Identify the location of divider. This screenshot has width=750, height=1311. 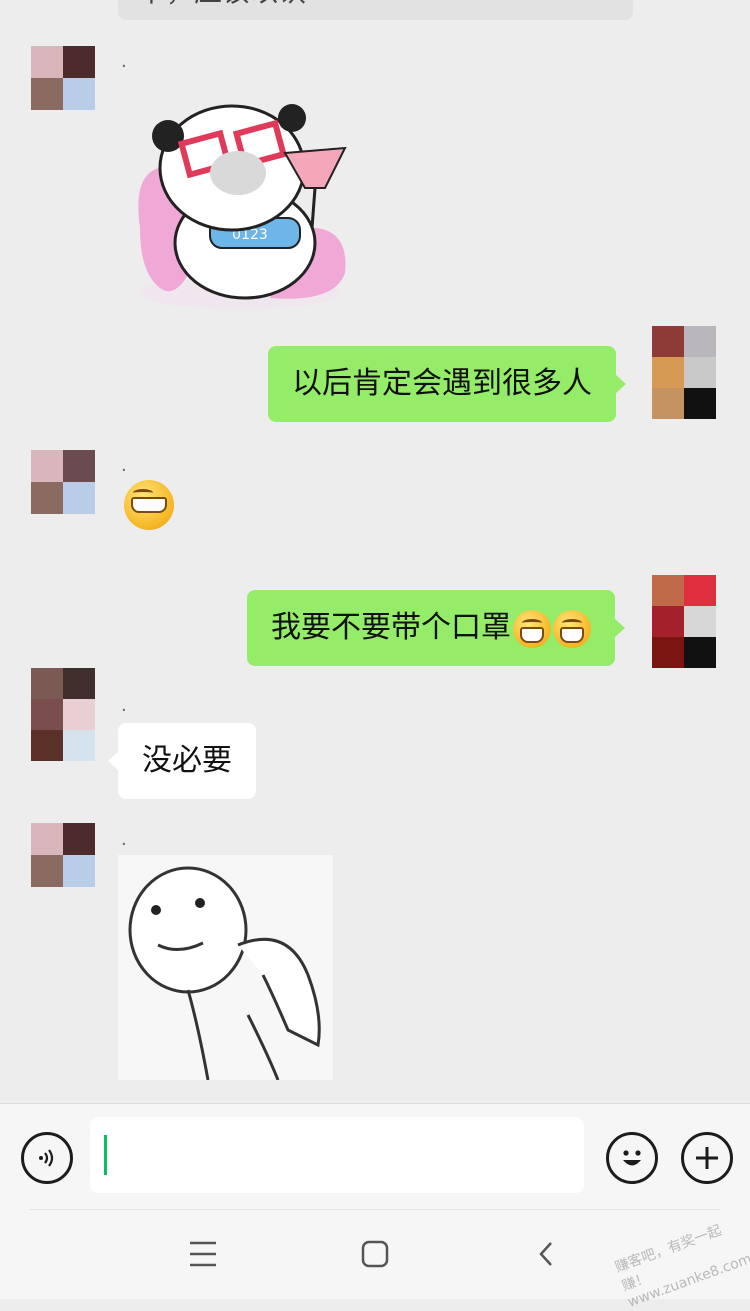
(375, 1209).